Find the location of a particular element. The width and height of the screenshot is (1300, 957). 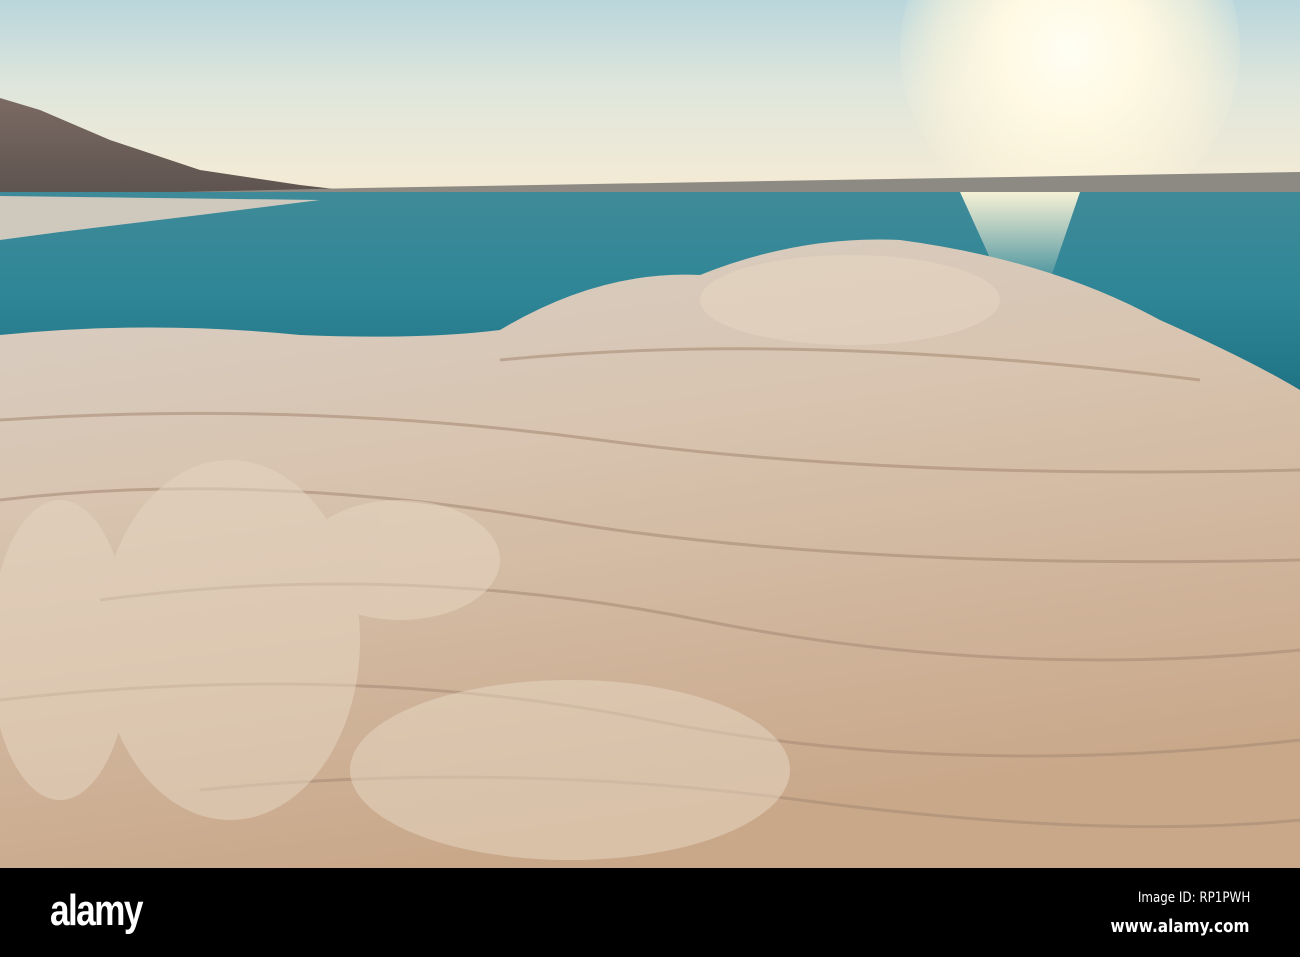

watermark-url: www.alamy.com is located at coordinates (1180, 926).